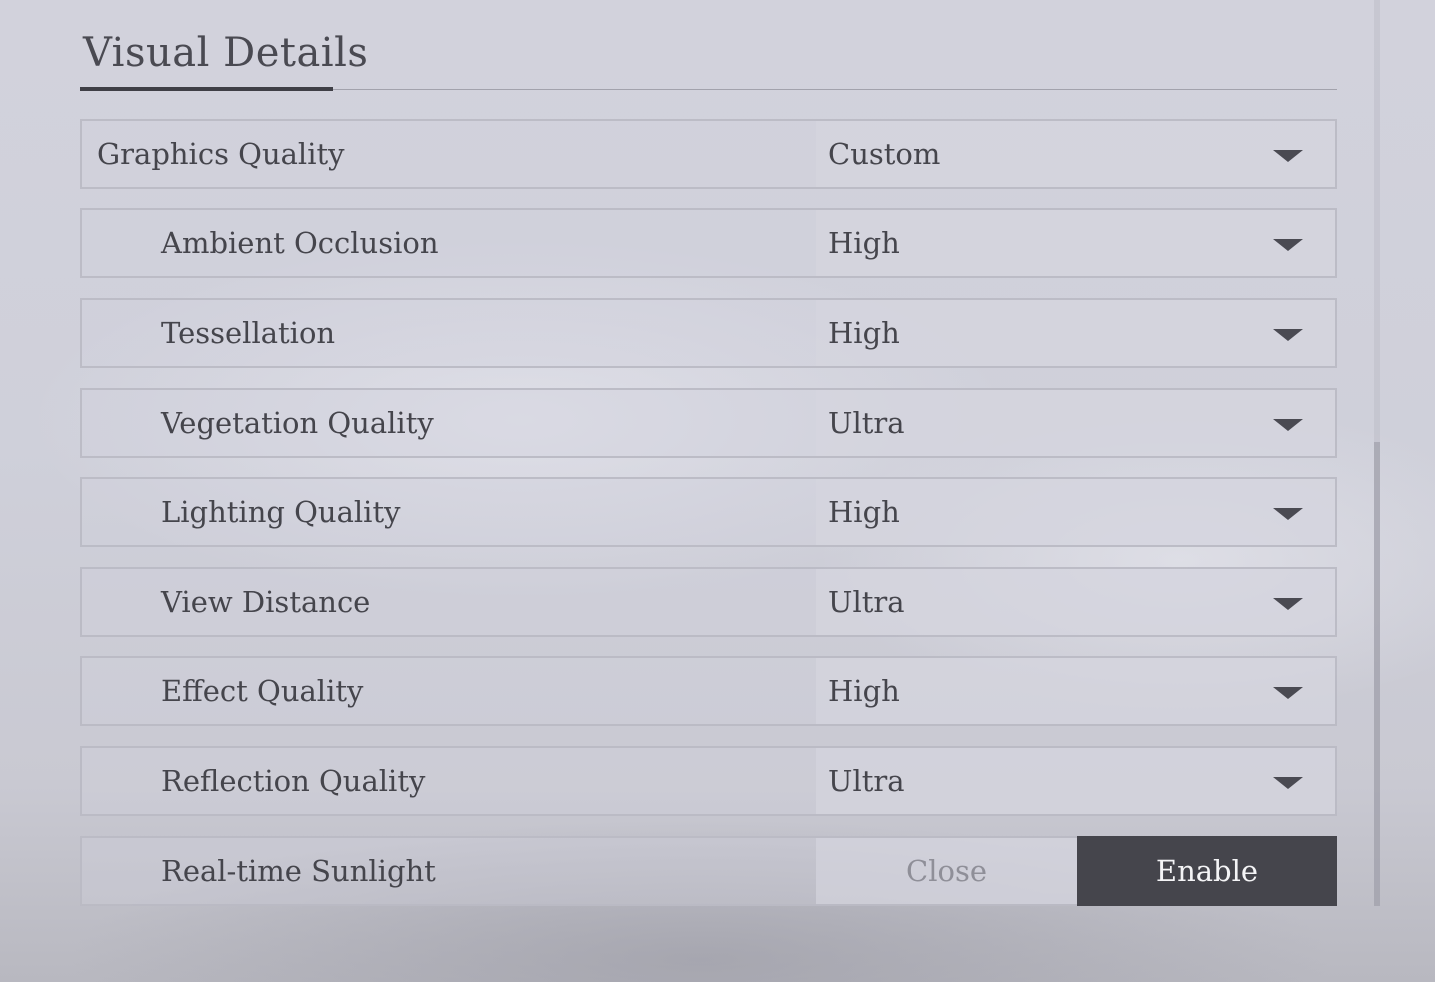 The height and width of the screenshot is (982, 1435). Describe the element at coordinates (1075, 691) in the screenshot. I see `effect-quality-dropdown: High` at that location.